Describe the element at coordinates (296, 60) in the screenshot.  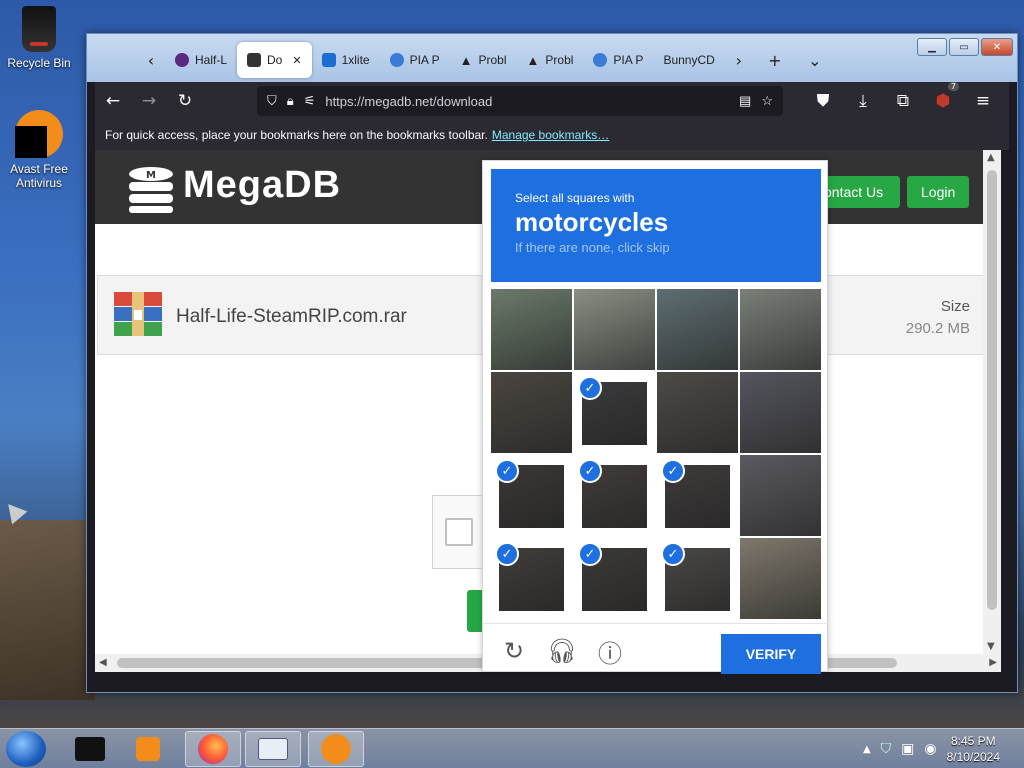
I see `close-tab-icon: ✕` at that location.